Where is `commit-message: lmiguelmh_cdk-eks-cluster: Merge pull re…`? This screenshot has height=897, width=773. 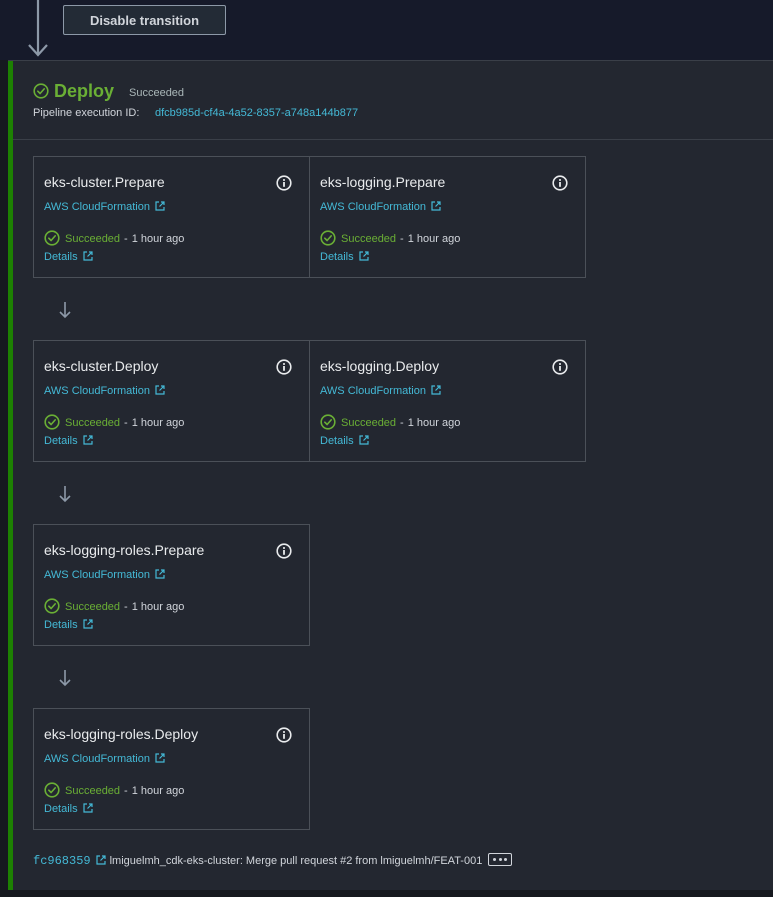 commit-message: lmiguelmh_cdk-eks-cluster: Merge pull re… is located at coordinates (296, 861).